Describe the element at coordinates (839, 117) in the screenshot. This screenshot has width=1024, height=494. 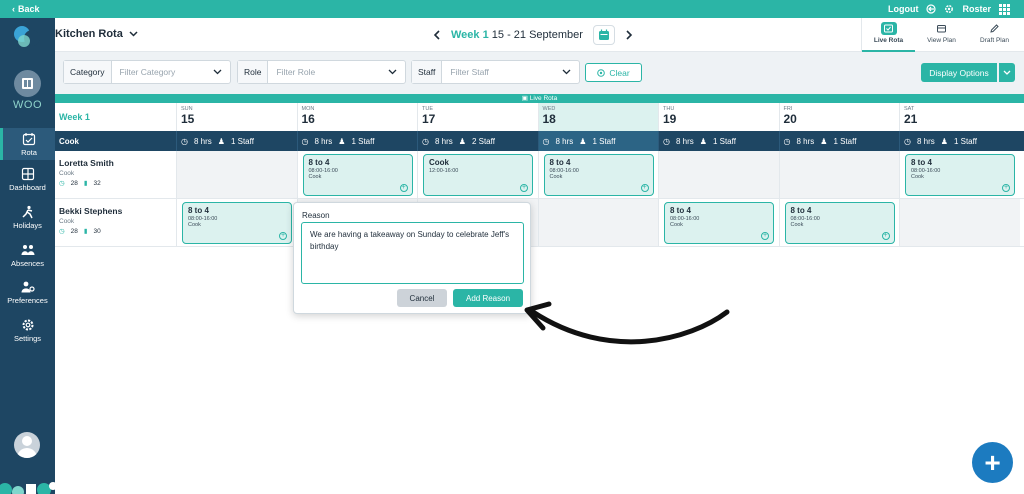
I see `day-header: FRI 20` at that location.